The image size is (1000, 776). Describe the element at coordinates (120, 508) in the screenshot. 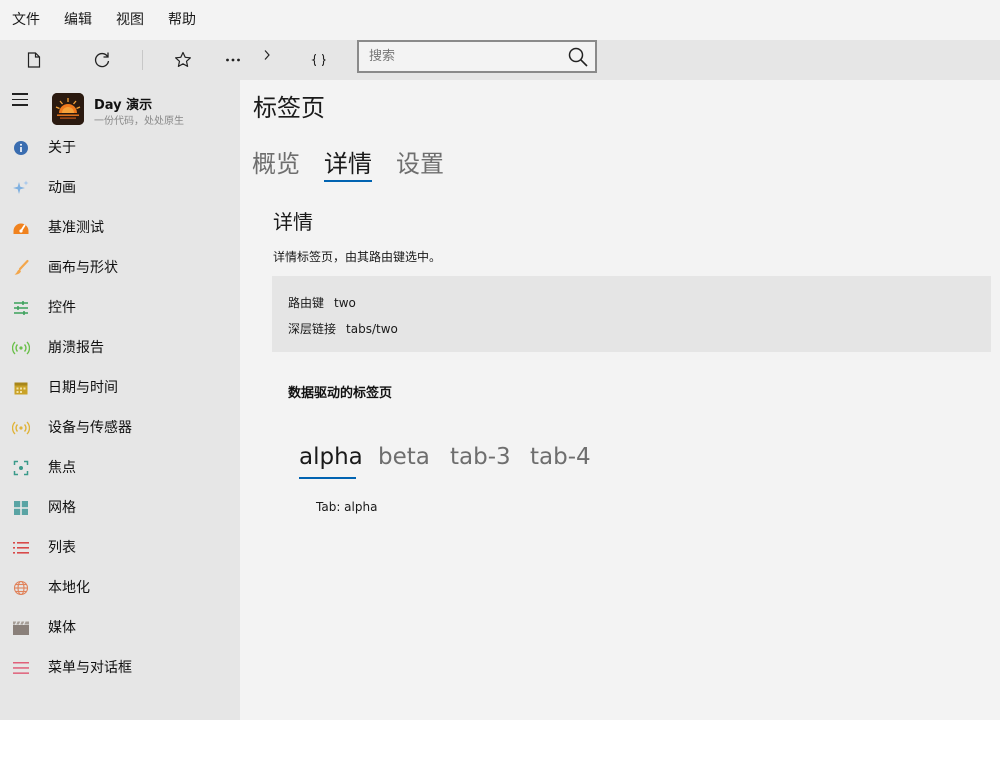

I see `sidebar-item-grid: 网格` at that location.